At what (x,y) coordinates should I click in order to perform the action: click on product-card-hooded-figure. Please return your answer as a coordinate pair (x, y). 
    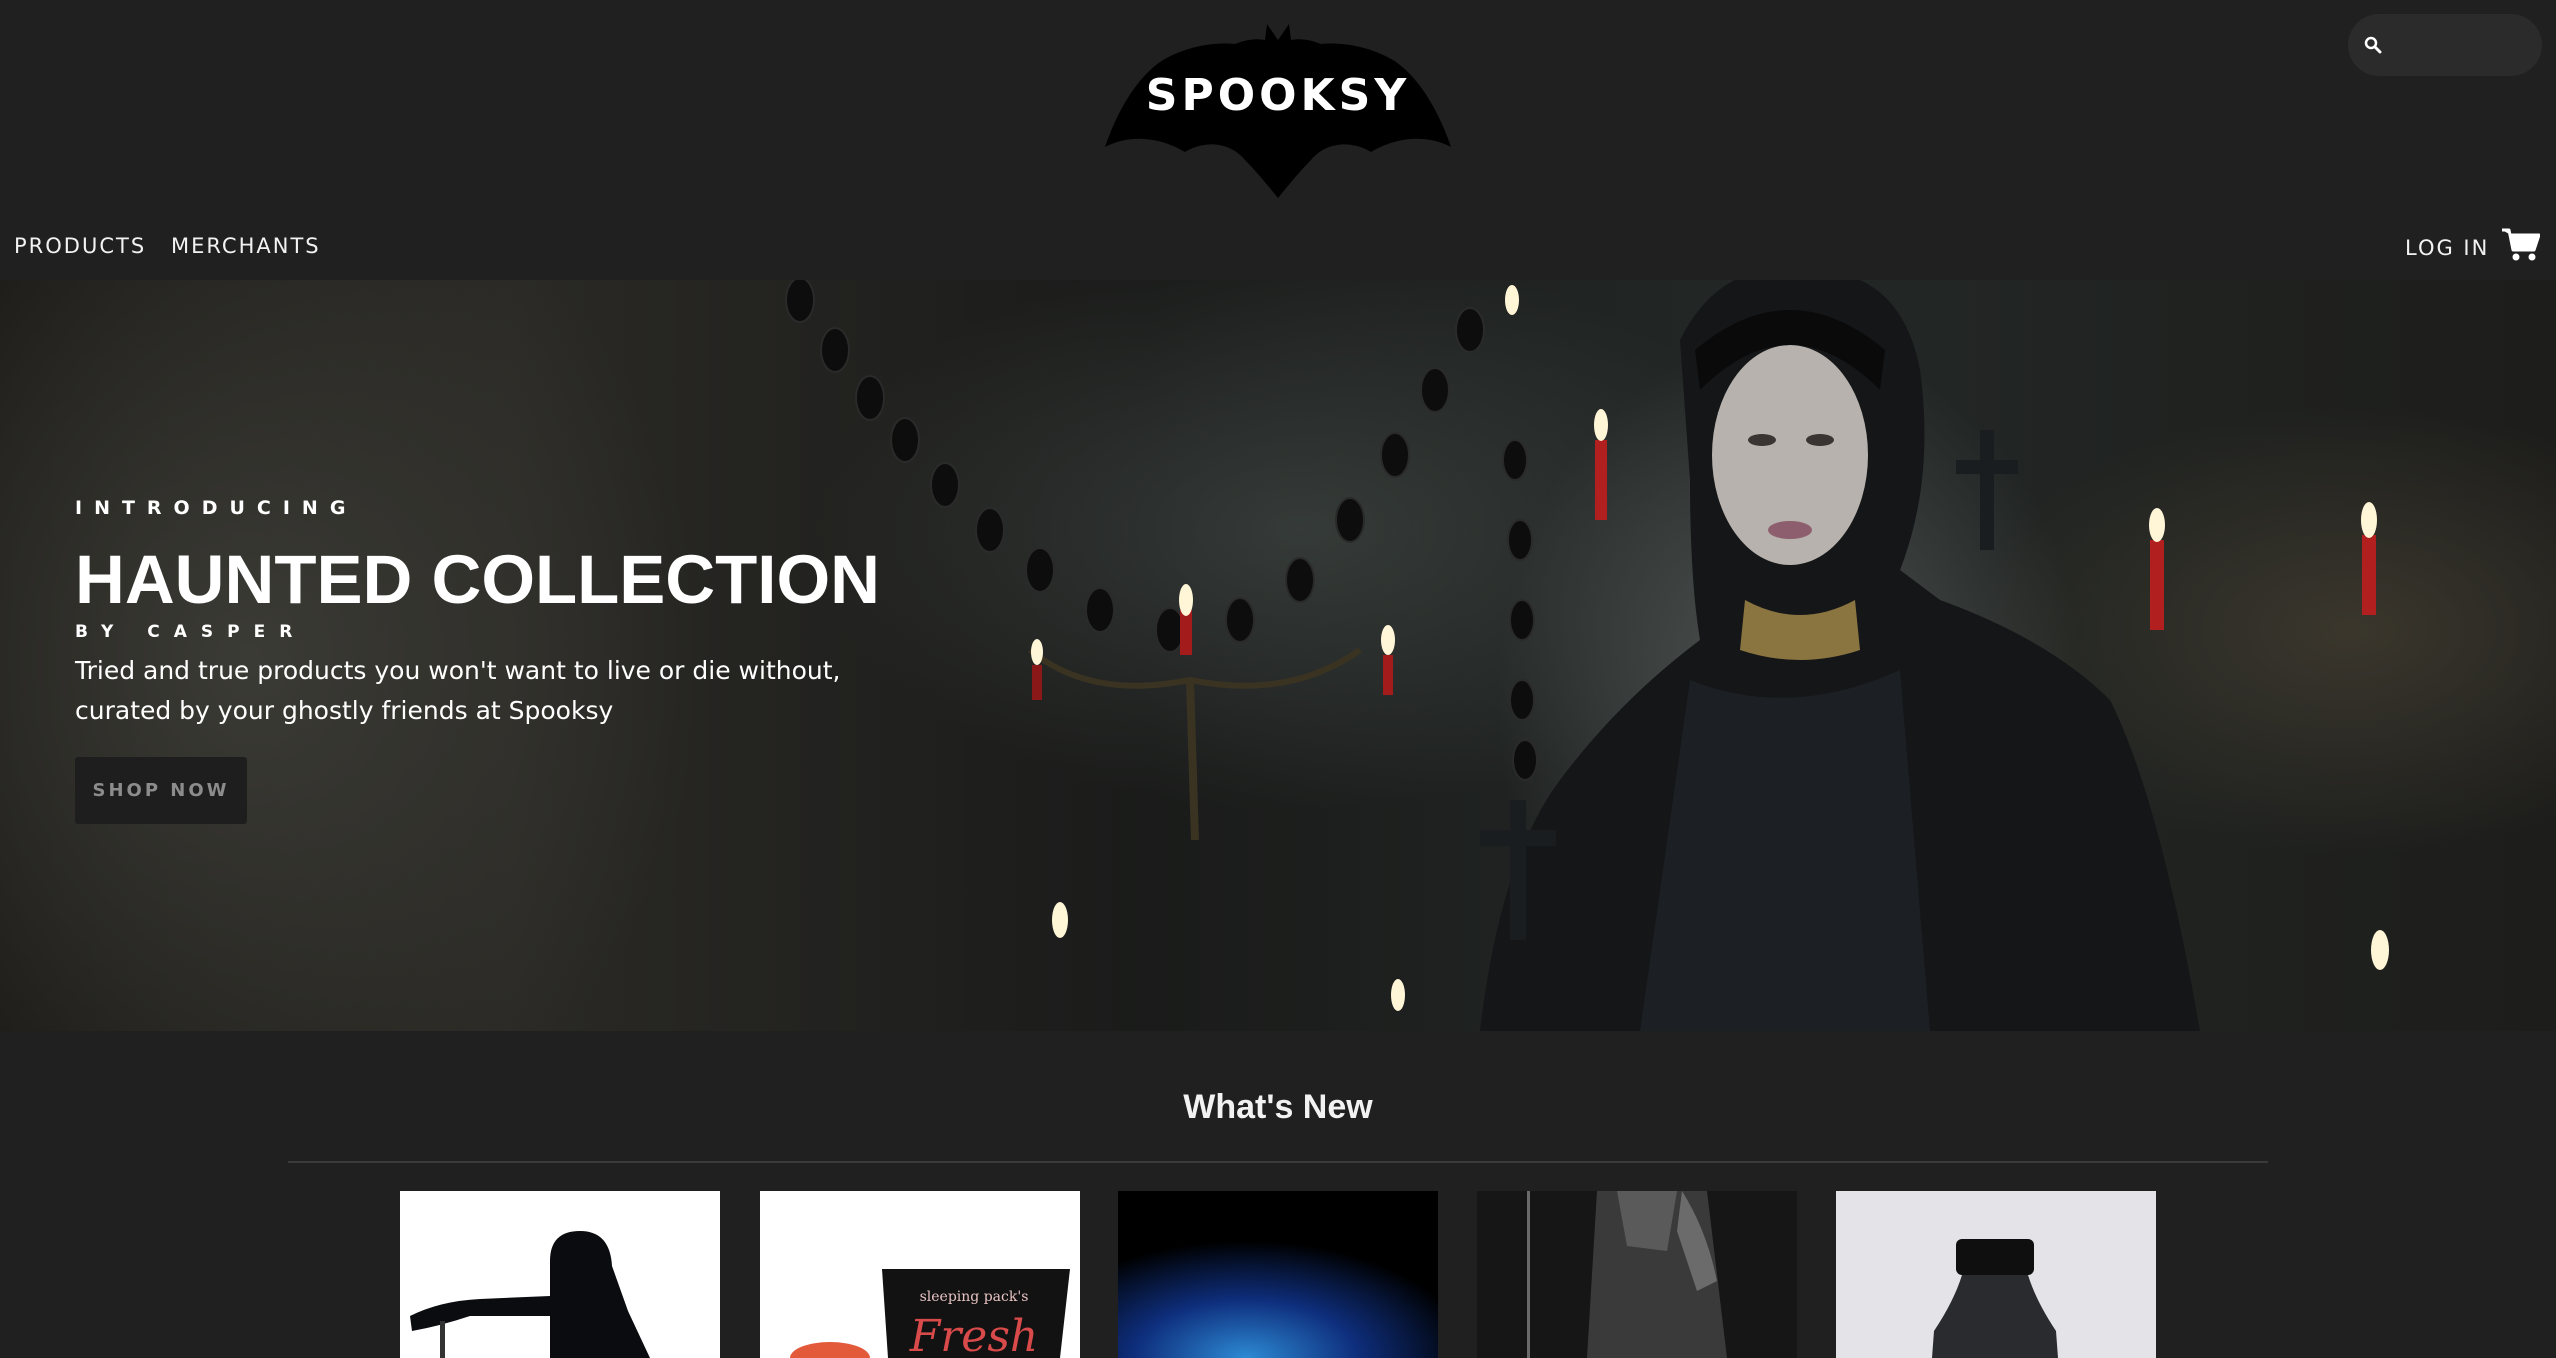
    Looking at the image, I should click on (560, 1274).